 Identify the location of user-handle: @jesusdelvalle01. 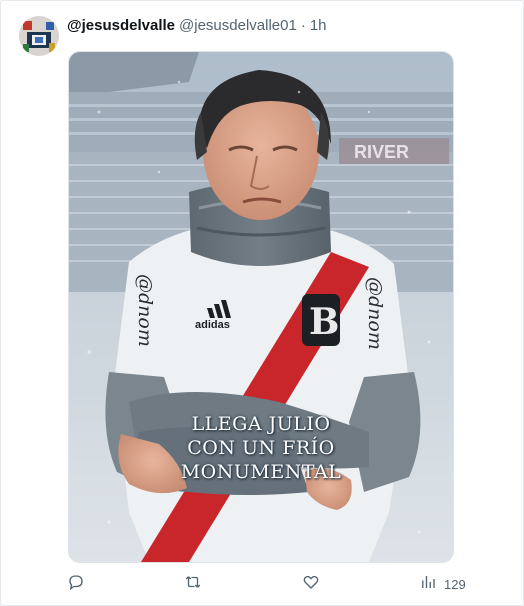
(238, 25).